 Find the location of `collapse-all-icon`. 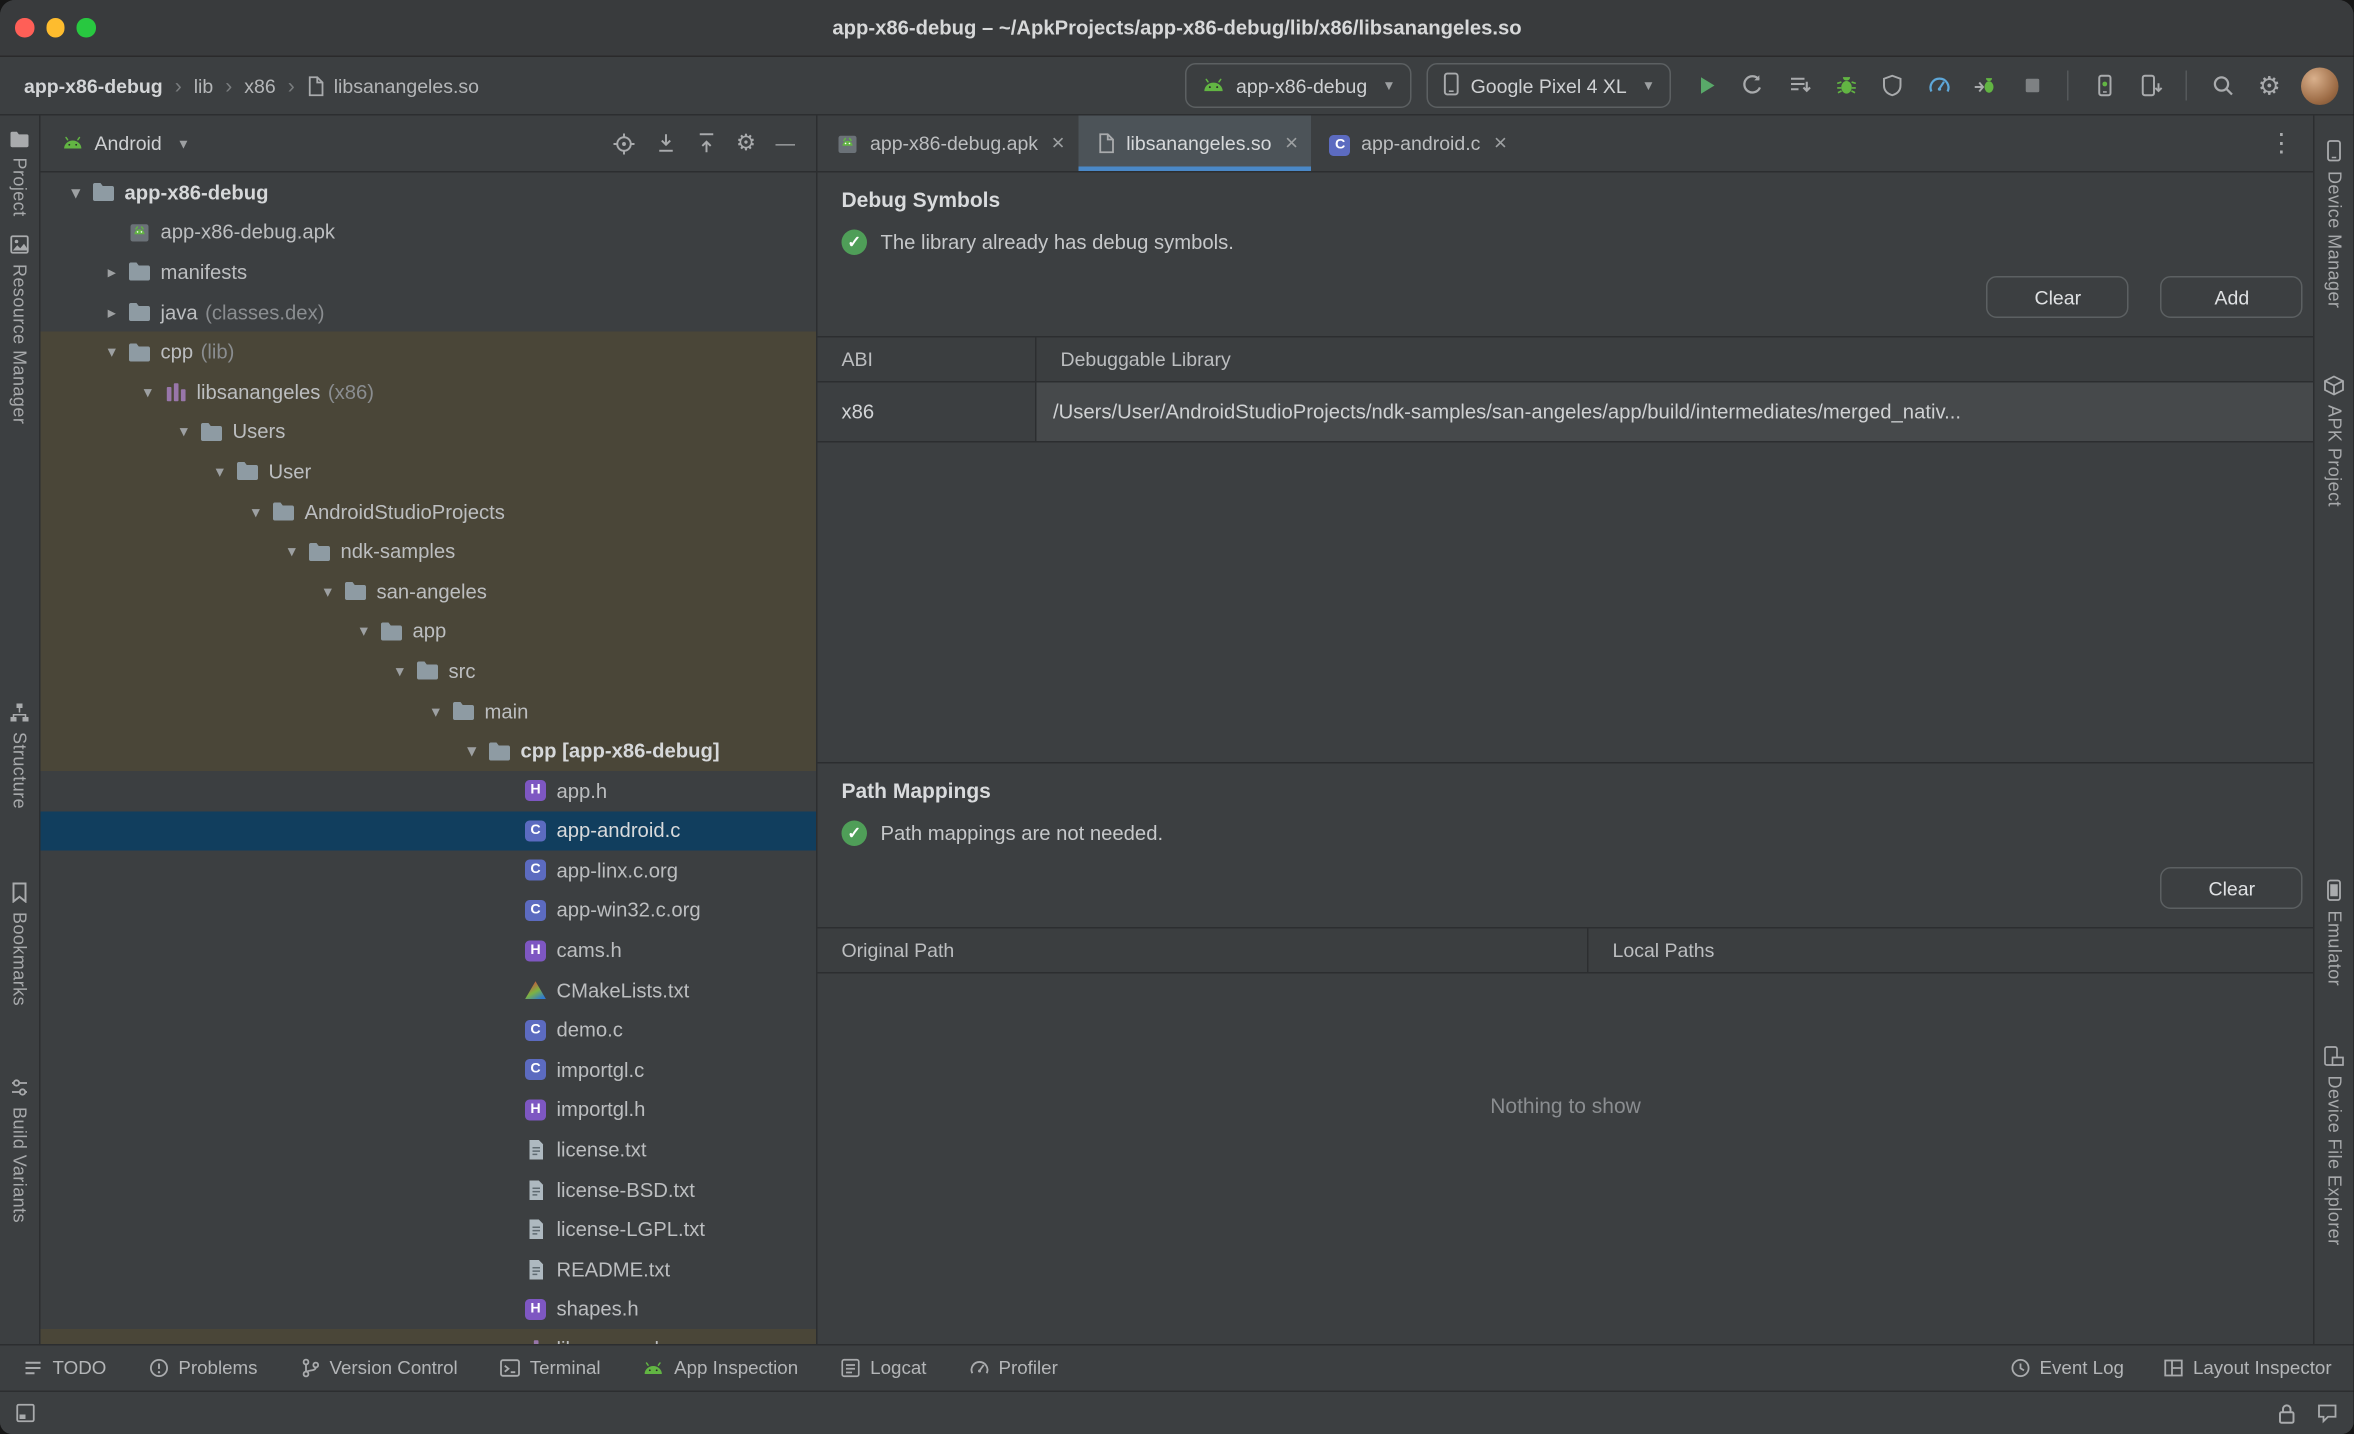

collapse-all-icon is located at coordinates (705, 143).